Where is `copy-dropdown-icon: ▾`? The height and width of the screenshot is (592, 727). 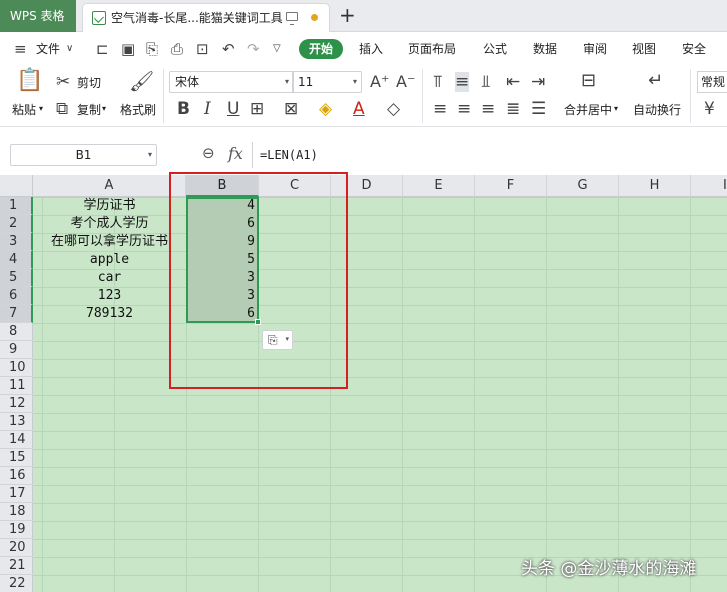
copy-dropdown-icon: ▾ is located at coordinates (104, 108).